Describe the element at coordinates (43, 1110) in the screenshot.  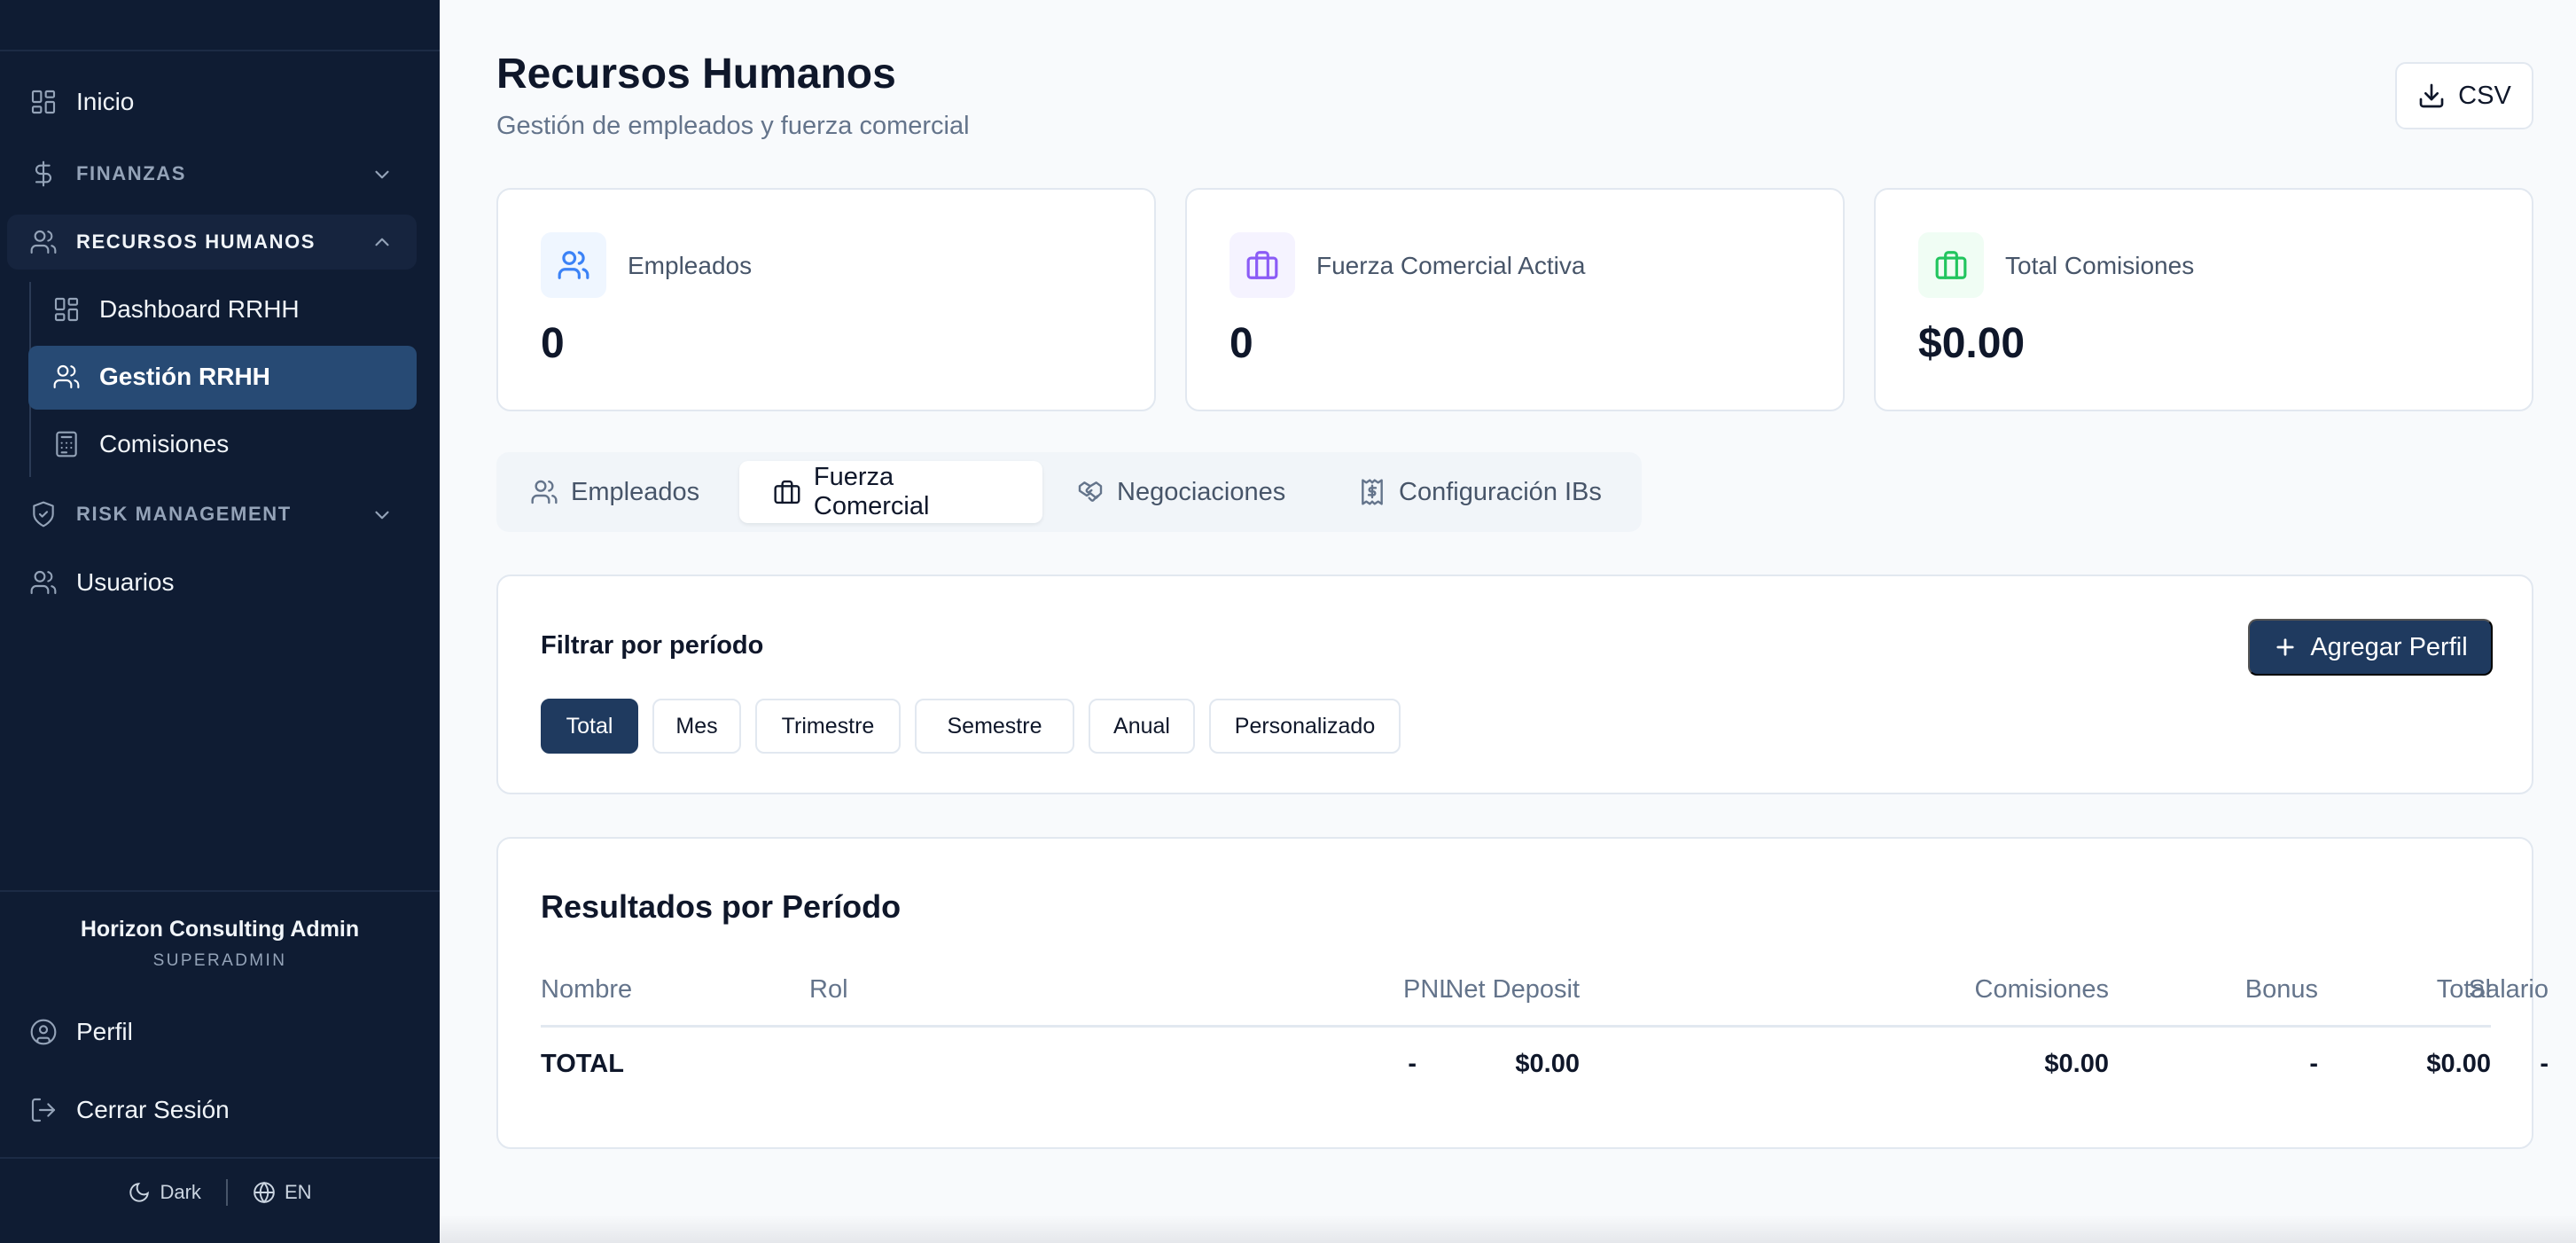
I see `logout-icon` at that location.